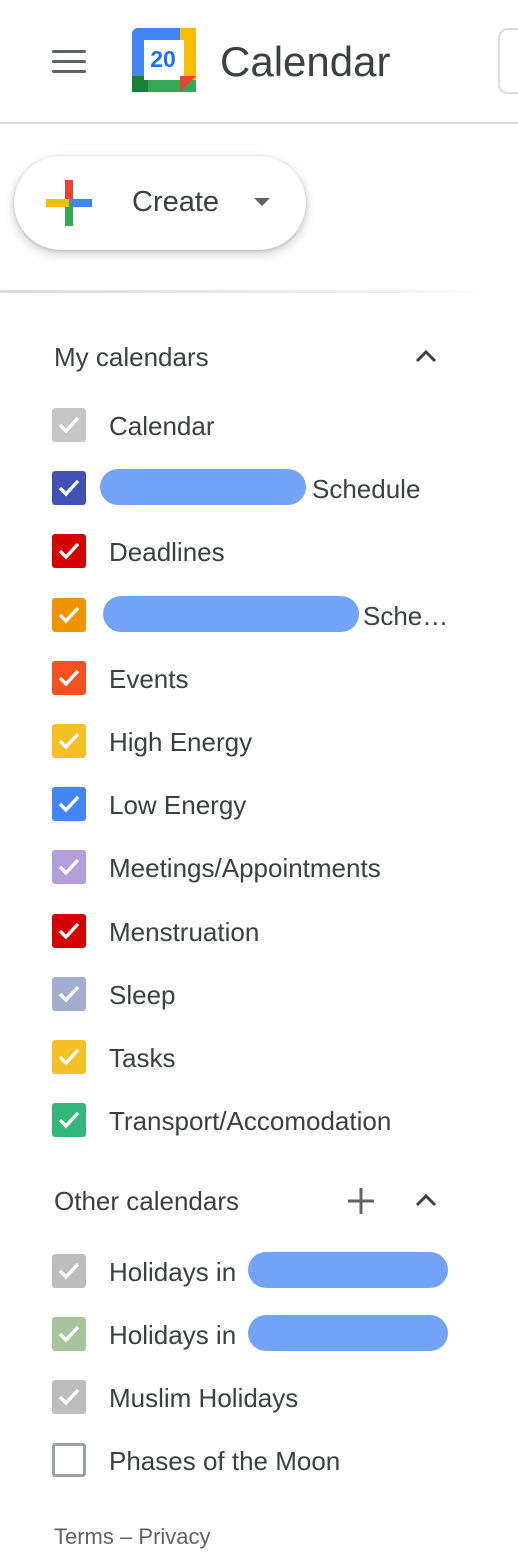 Image resolution: width=518 pixels, height=1564 pixels. Describe the element at coordinates (162, 426) in the screenshot. I see `calendar-label: Calendar` at that location.